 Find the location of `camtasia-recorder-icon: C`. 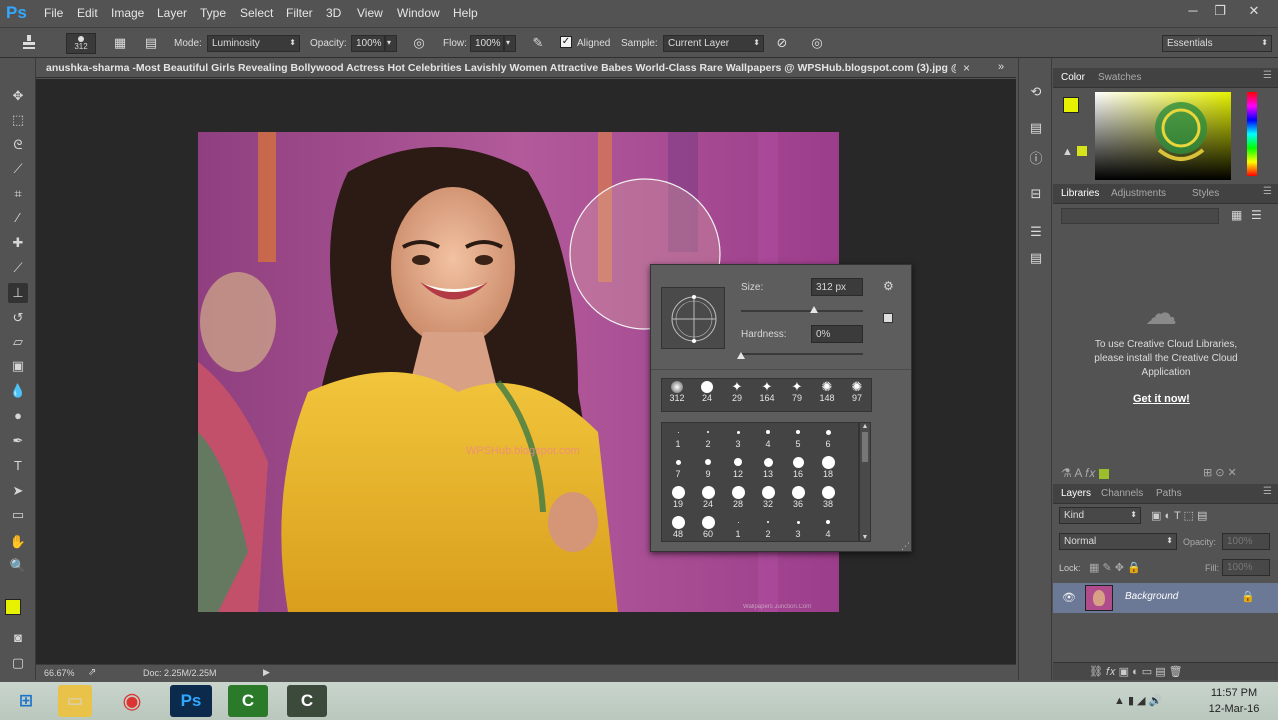

camtasia-recorder-icon: C is located at coordinates (307, 701).